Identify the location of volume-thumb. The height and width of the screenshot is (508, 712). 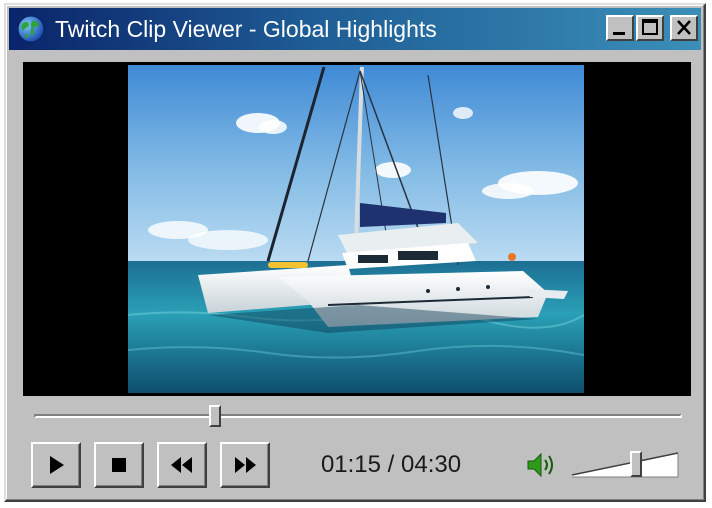
(635, 464).